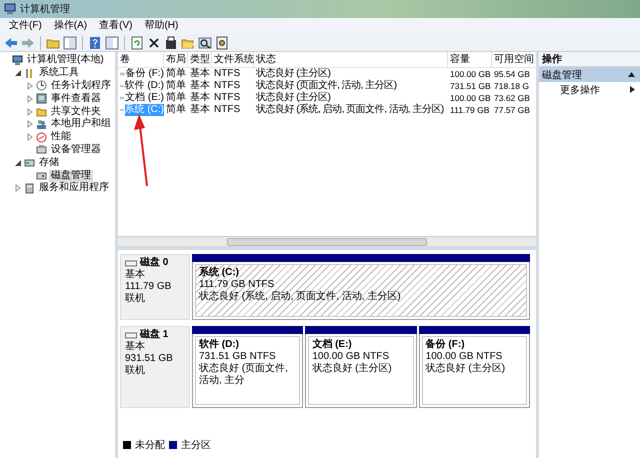  What do you see at coordinates (154, 43) in the screenshot?
I see `delete-icon` at bounding box center [154, 43].